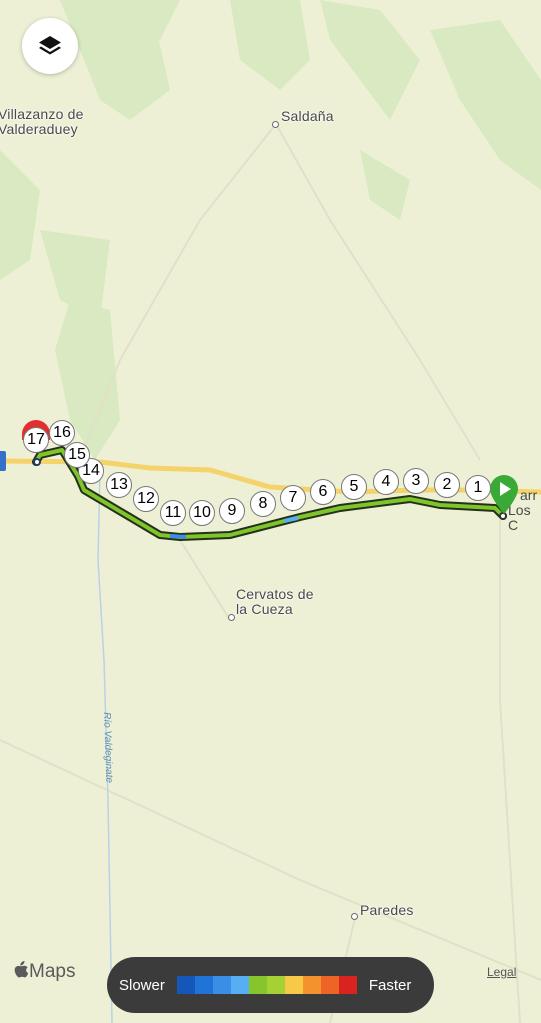  I want to click on legend-color-bar, so click(266, 985).